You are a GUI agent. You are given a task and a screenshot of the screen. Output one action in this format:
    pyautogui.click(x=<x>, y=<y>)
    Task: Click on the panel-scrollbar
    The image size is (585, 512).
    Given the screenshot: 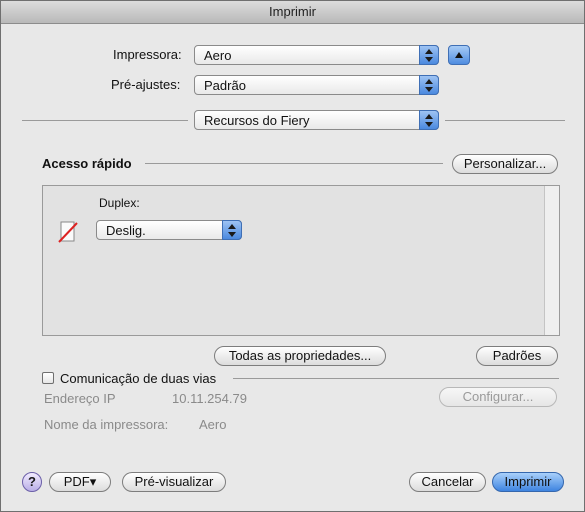 What is the action you would take?
    pyautogui.click(x=551, y=260)
    